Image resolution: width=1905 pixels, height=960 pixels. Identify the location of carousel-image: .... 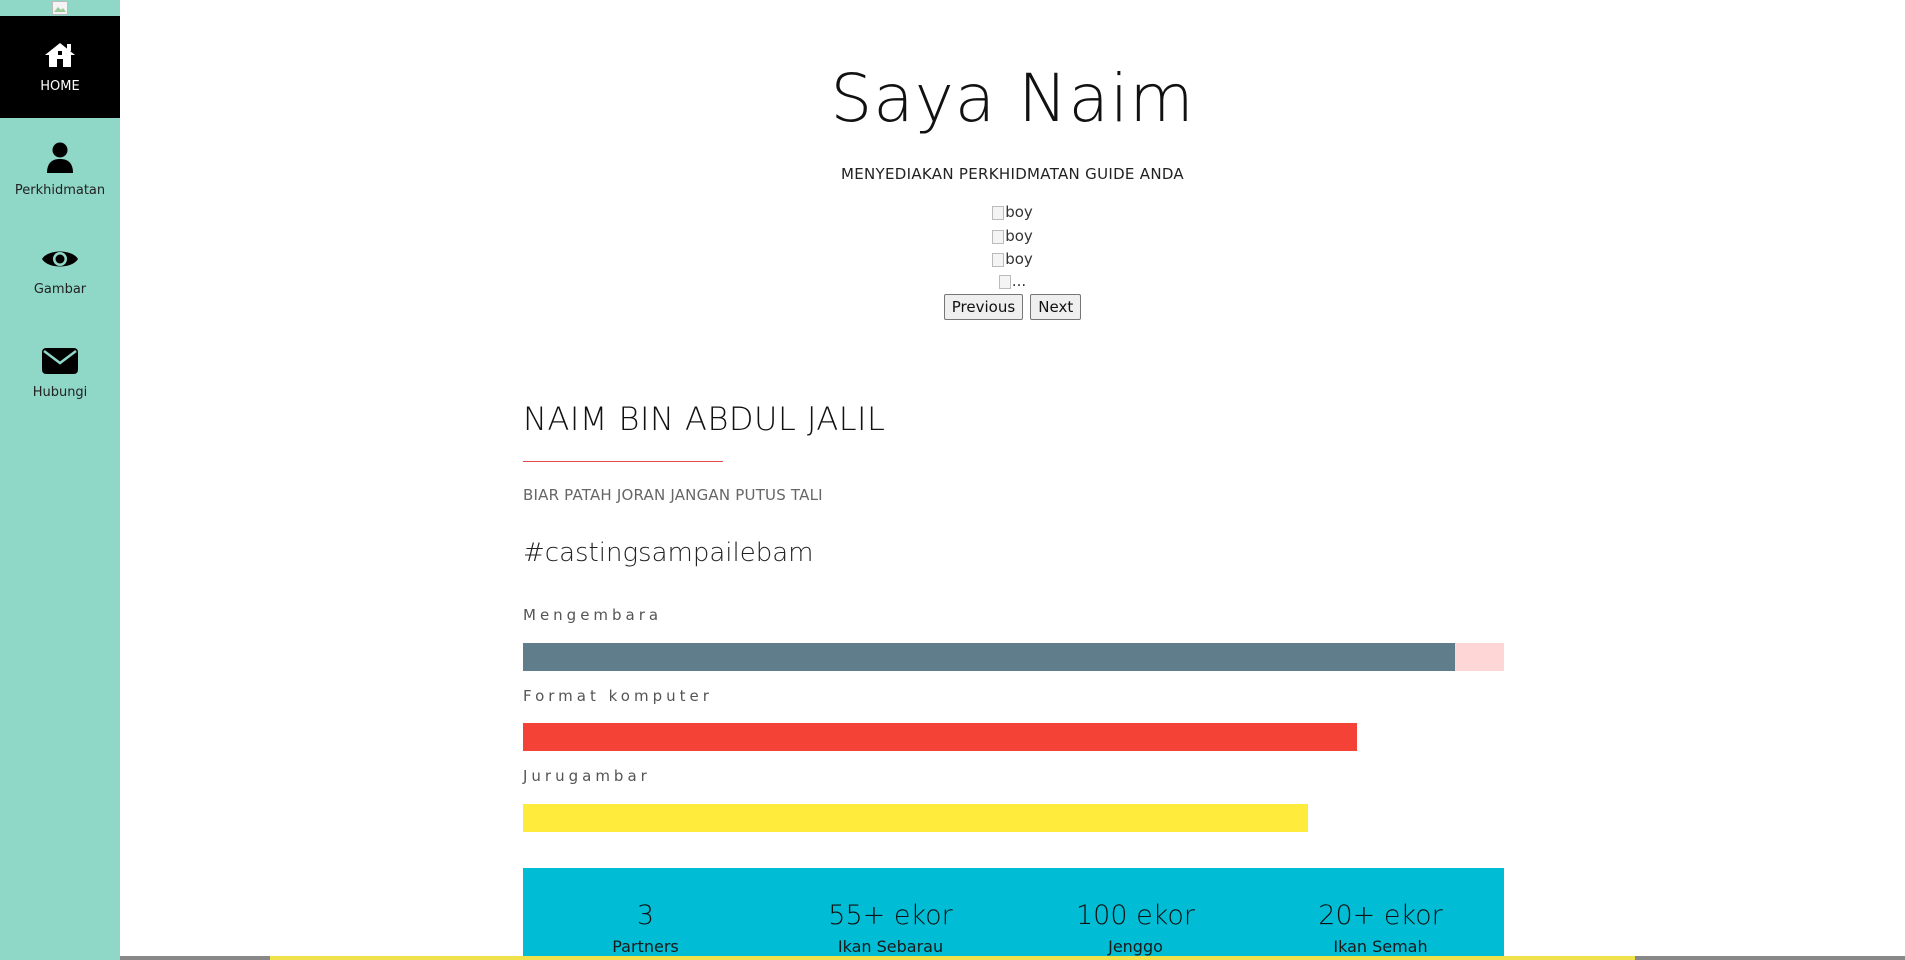
(1012, 281).